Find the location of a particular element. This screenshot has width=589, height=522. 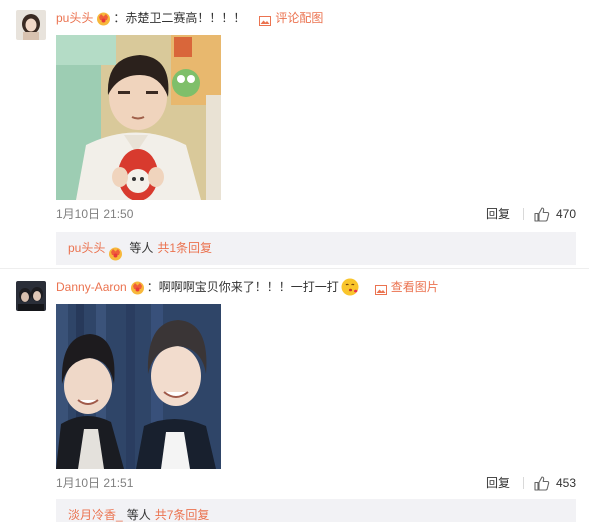

comment-text: 赤楚卫二赛高！！！！ is located at coordinates (185, 18).